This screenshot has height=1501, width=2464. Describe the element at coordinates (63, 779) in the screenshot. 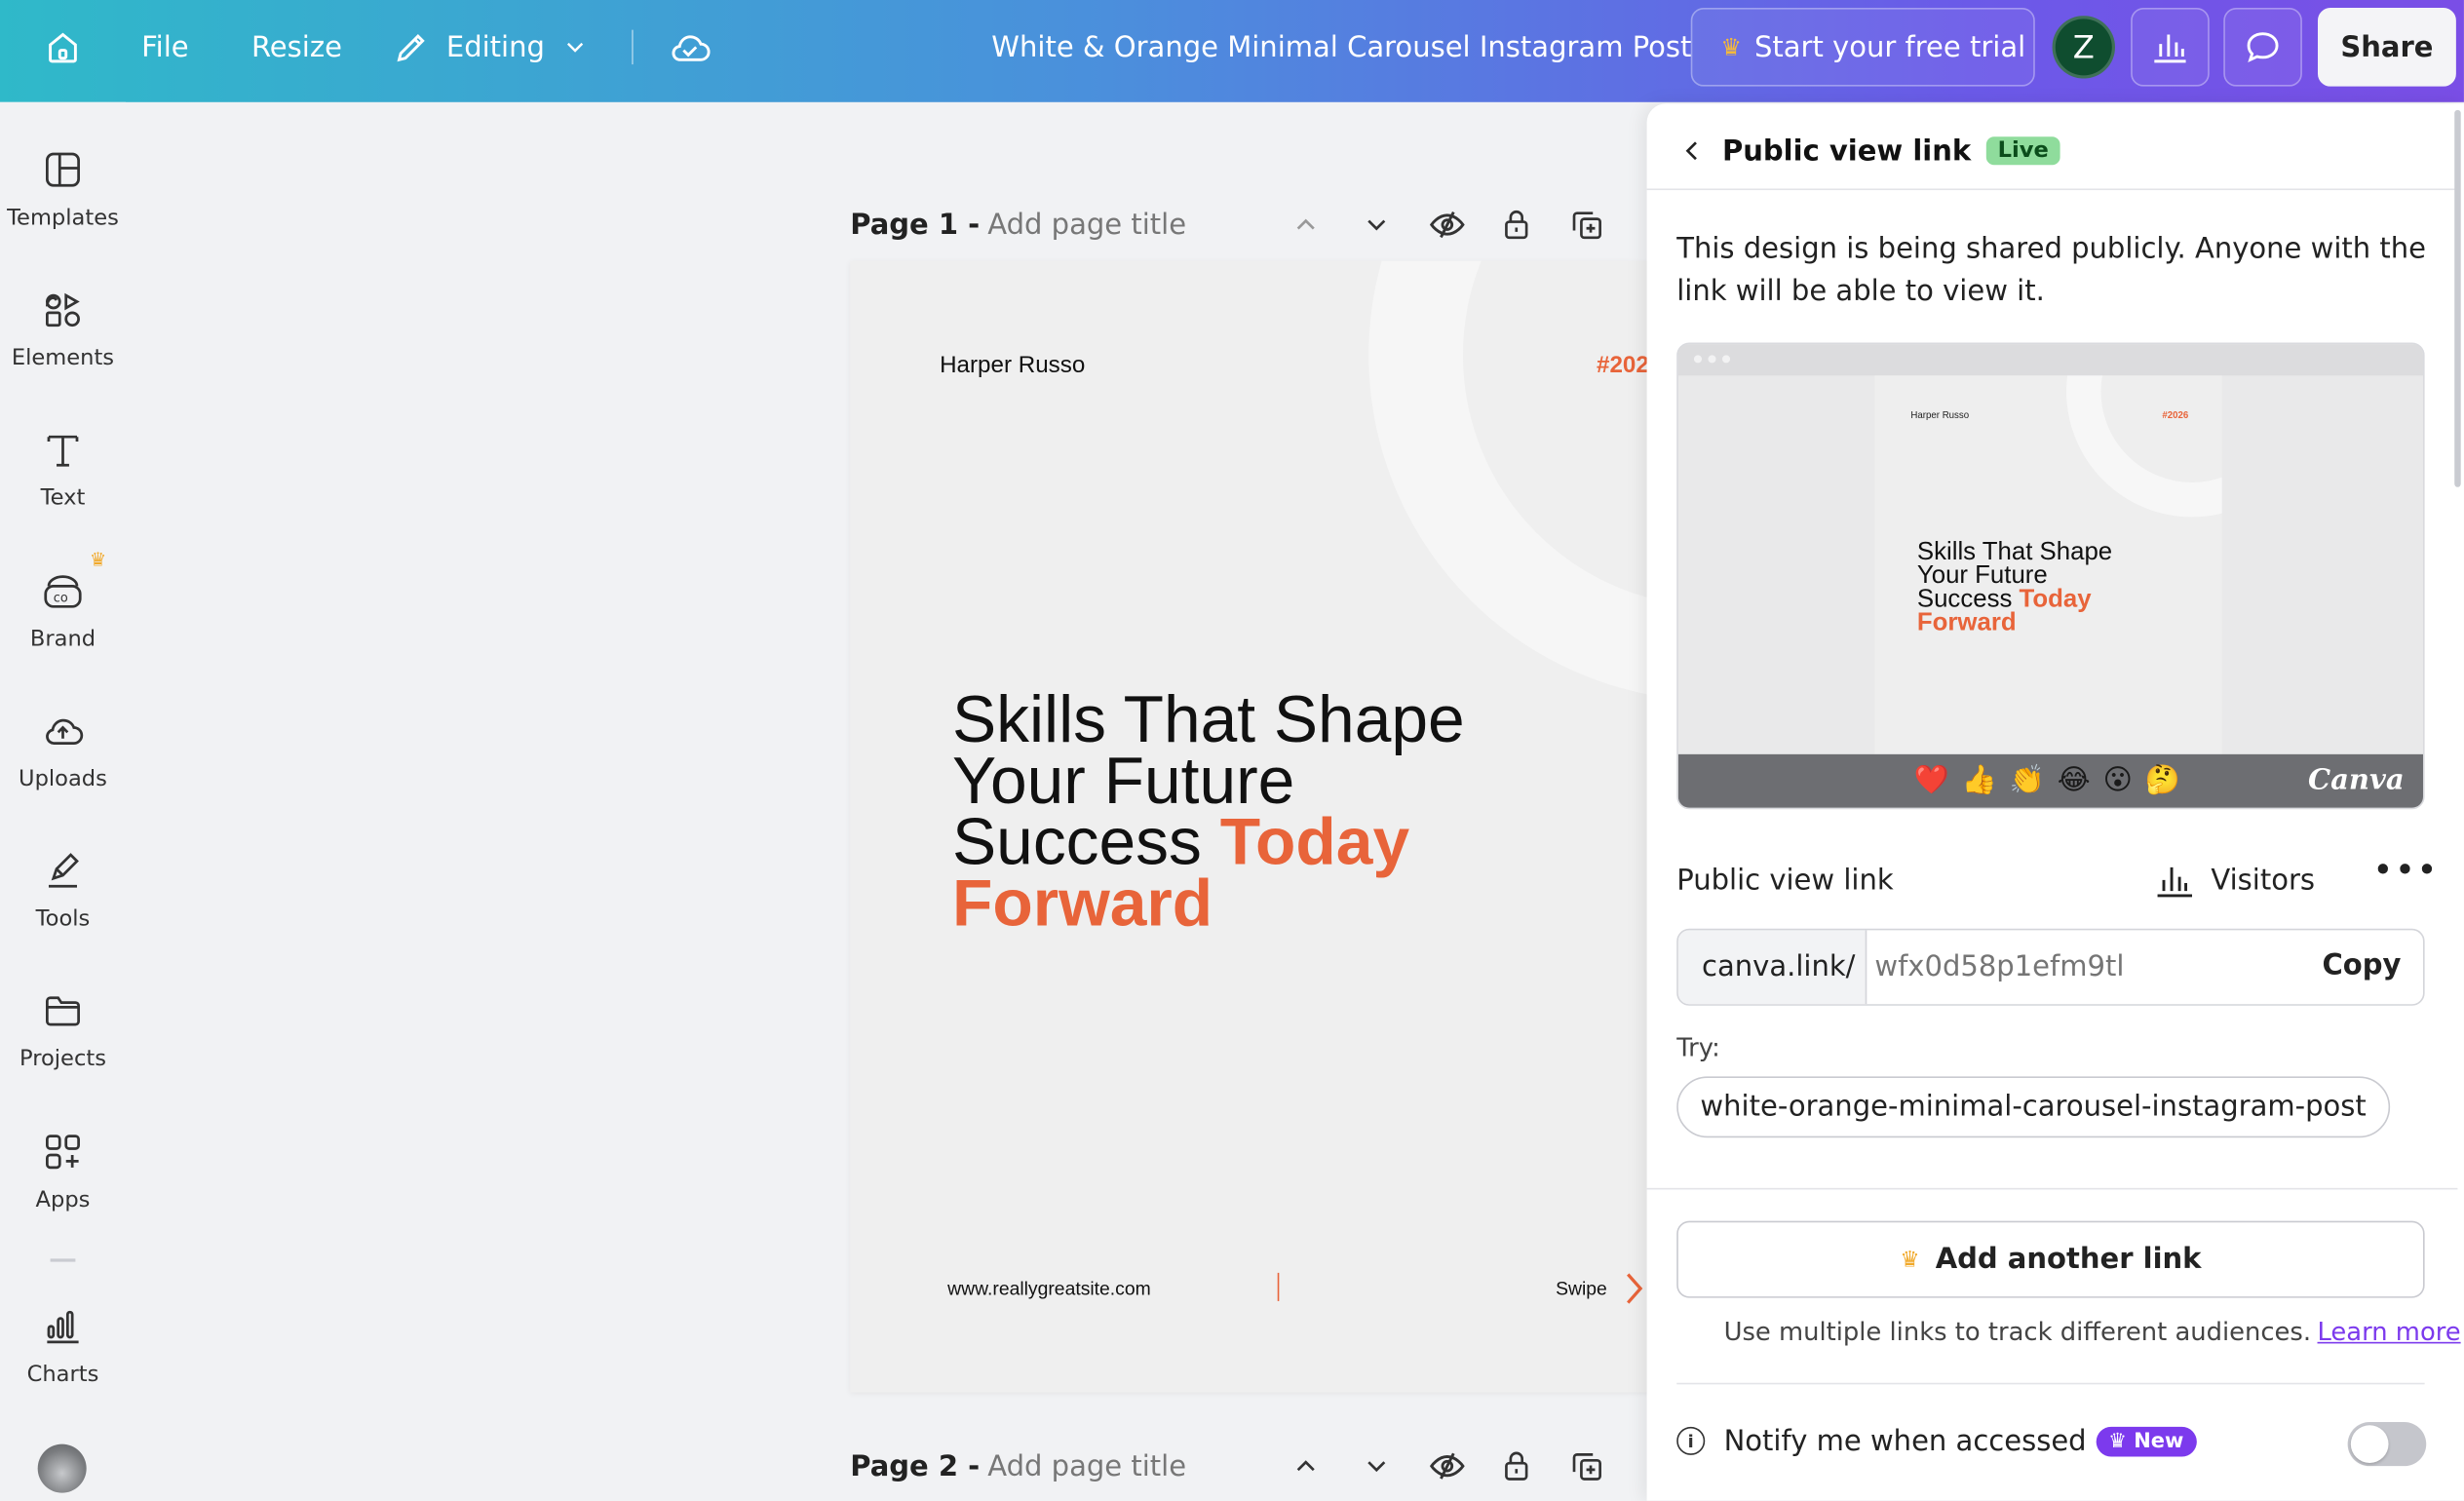

I see `sidebar-item-label: Uploads` at that location.